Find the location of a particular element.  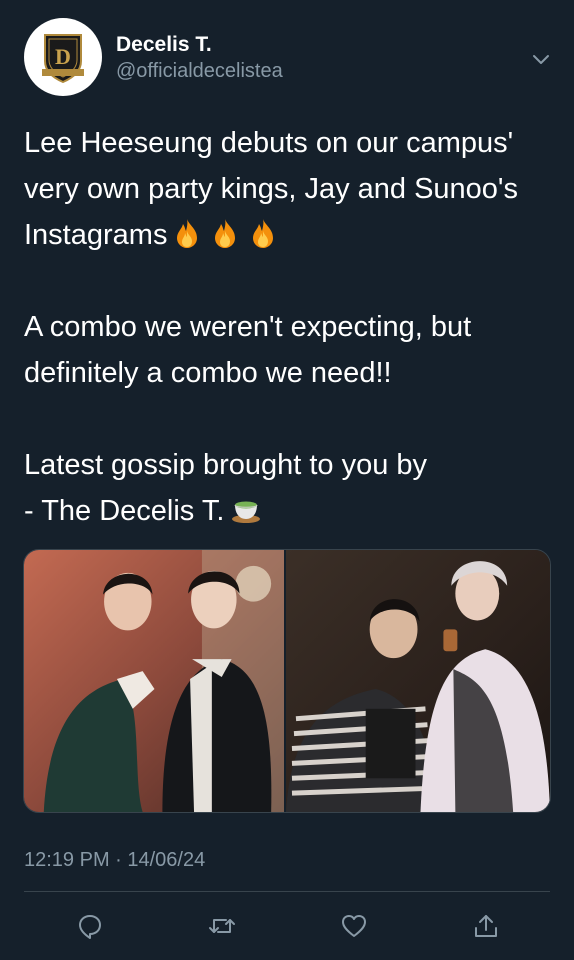

timestamp: 12:19 PM · 14/06/24 is located at coordinates (114, 860).